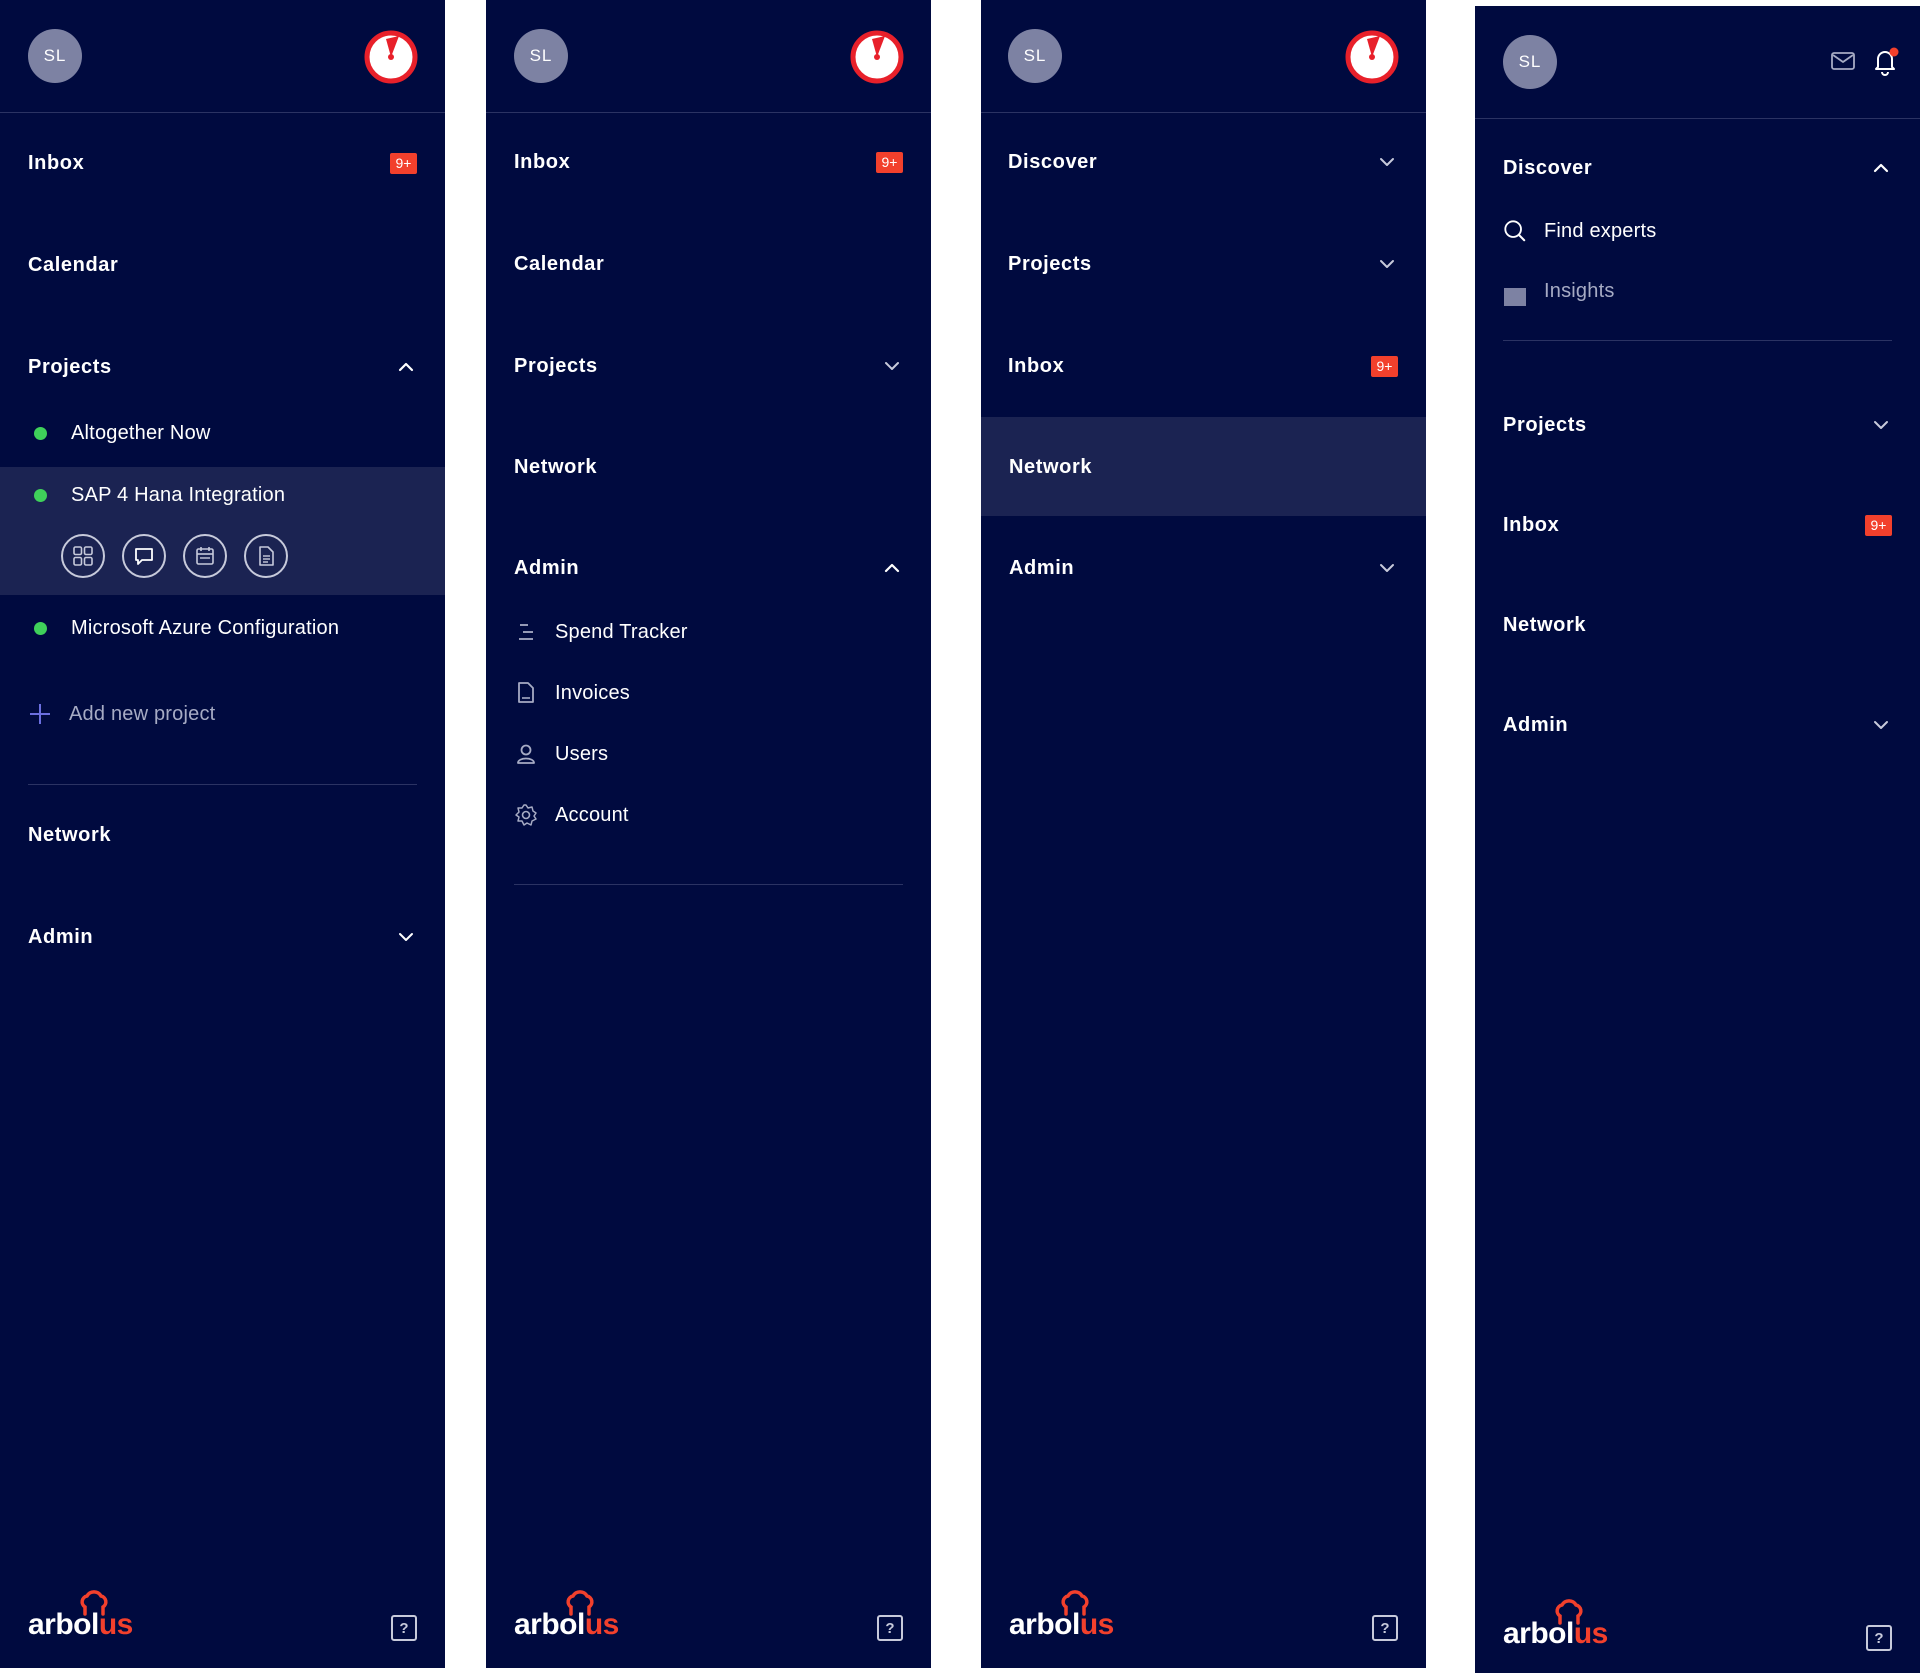 This screenshot has height=1673, width=1920. I want to click on chat-icon, so click(144, 556).